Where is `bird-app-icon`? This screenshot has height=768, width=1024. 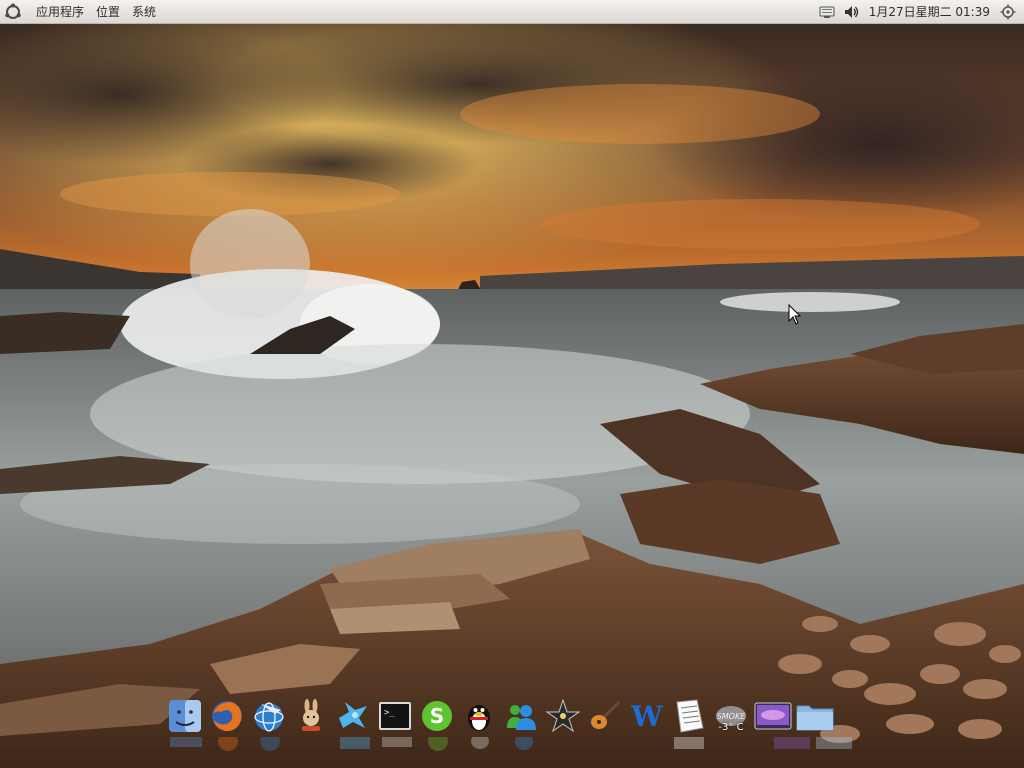
bird-app-icon is located at coordinates (353, 716).